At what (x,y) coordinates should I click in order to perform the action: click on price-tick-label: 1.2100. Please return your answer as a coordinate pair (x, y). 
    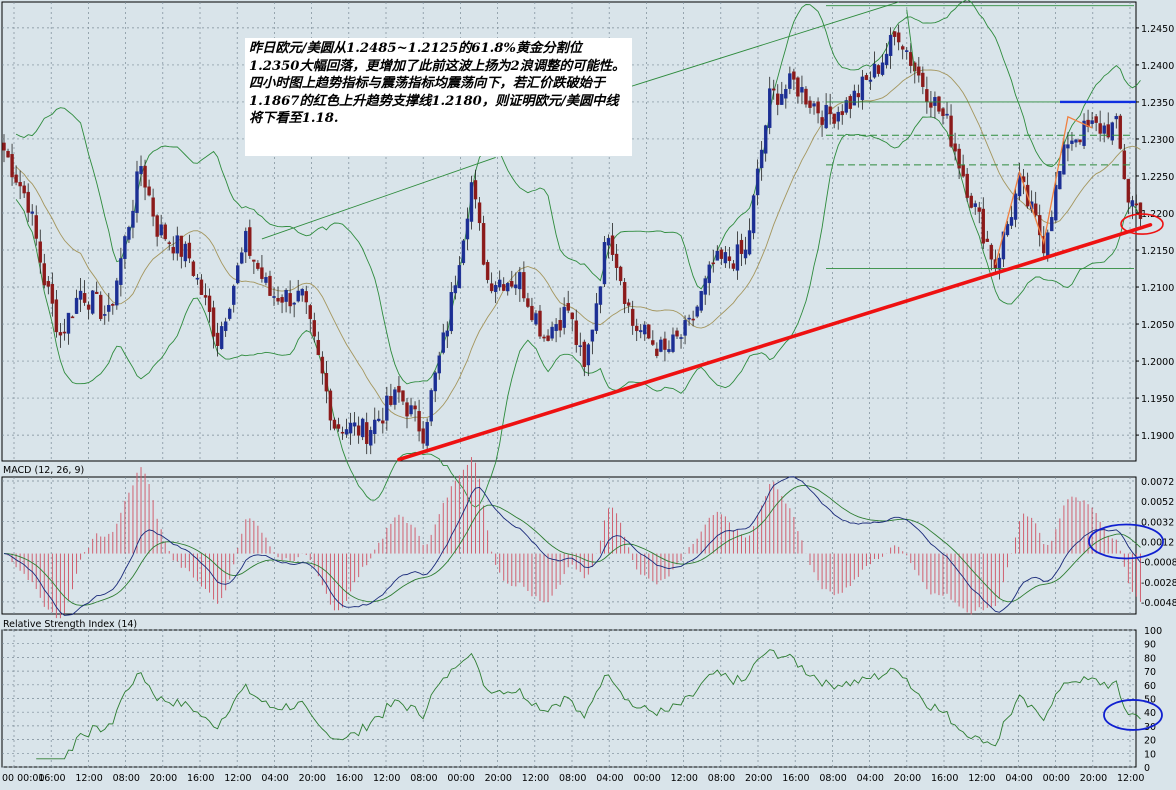
    Looking at the image, I should click on (1157, 288).